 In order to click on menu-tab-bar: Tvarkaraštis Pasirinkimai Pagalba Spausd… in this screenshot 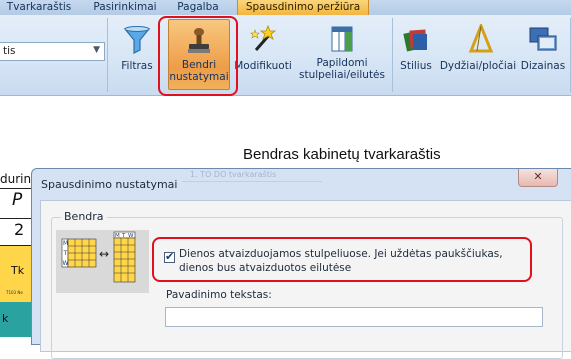, I will do `click(285, 7)`.